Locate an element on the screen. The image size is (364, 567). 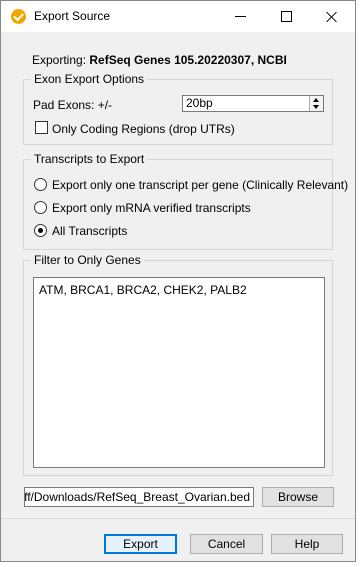
radio-mrna-verified is located at coordinates (40, 207).